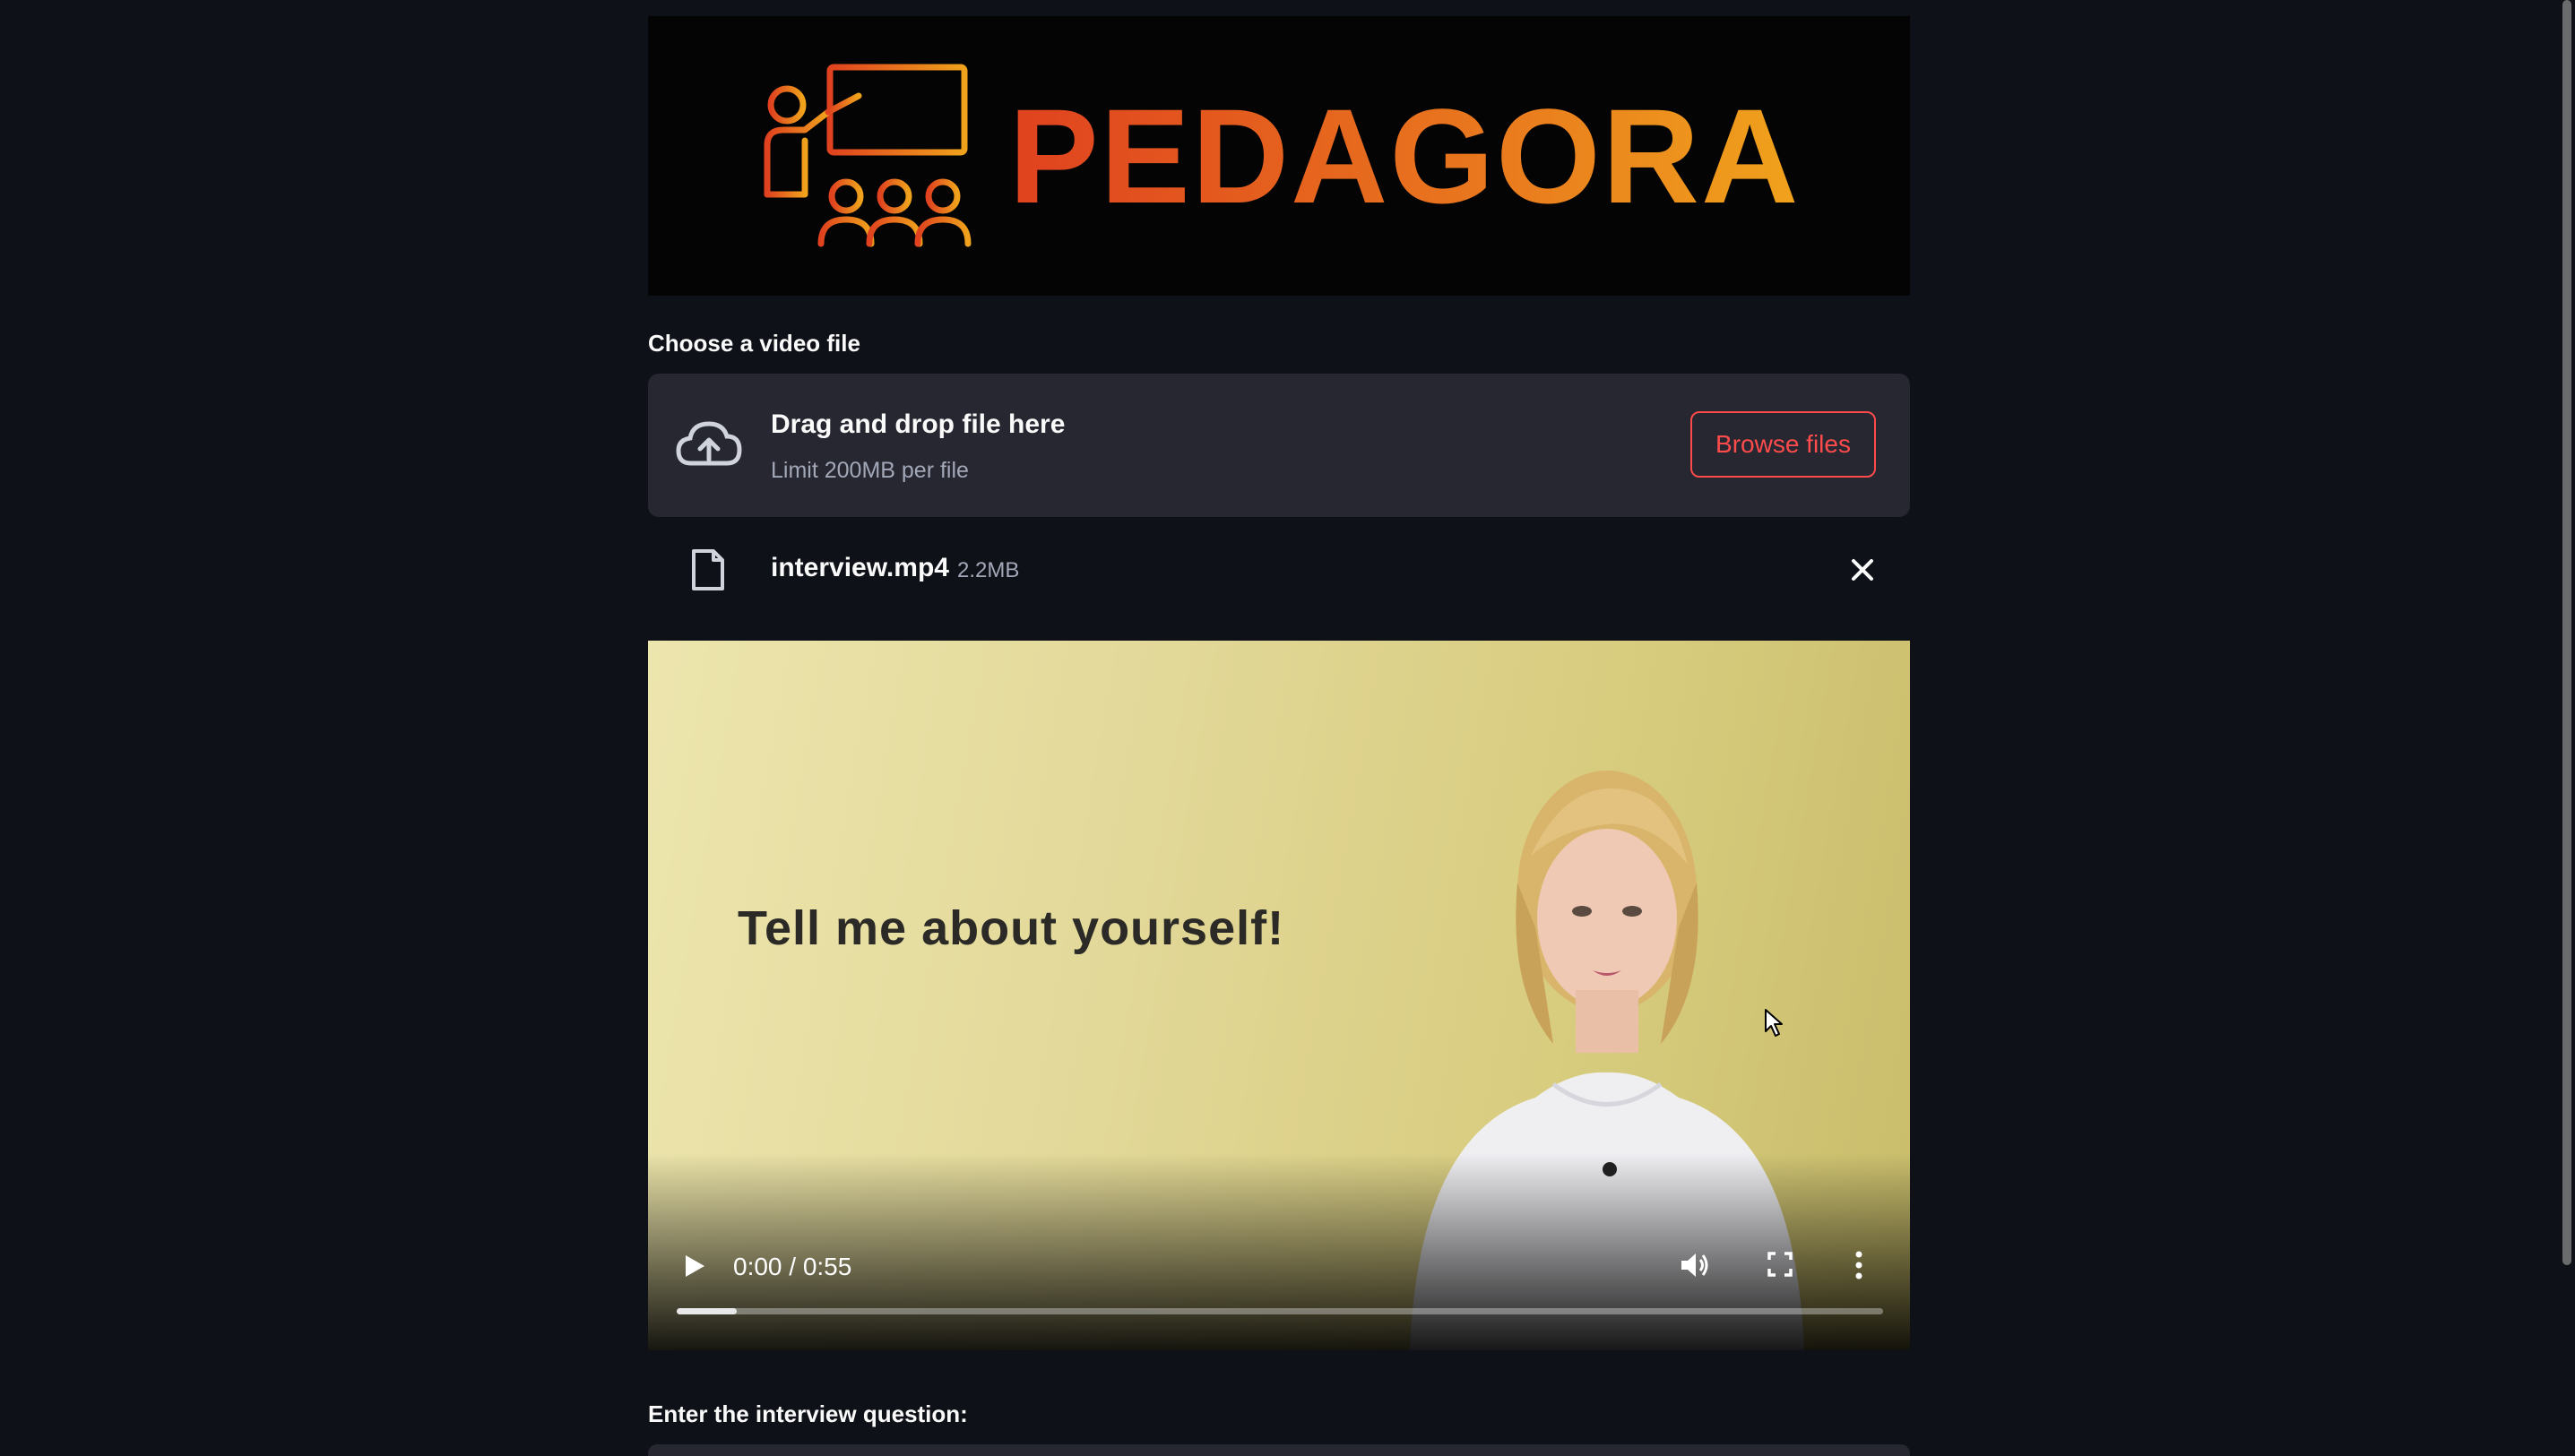 This screenshot has width=2575, height=1456. I want to click on dropzone-title: Drag and drop file here, so click(918, 424).